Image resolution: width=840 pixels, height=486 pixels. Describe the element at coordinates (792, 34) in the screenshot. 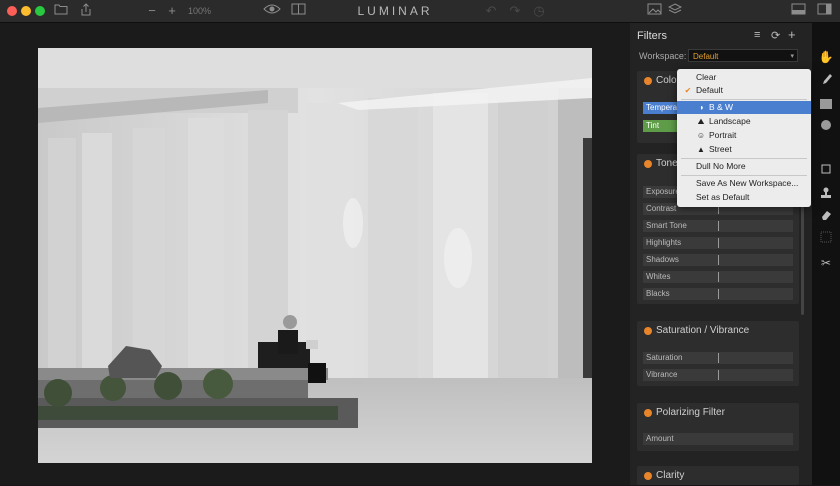

I see `add-filter-icon: +` at that location.